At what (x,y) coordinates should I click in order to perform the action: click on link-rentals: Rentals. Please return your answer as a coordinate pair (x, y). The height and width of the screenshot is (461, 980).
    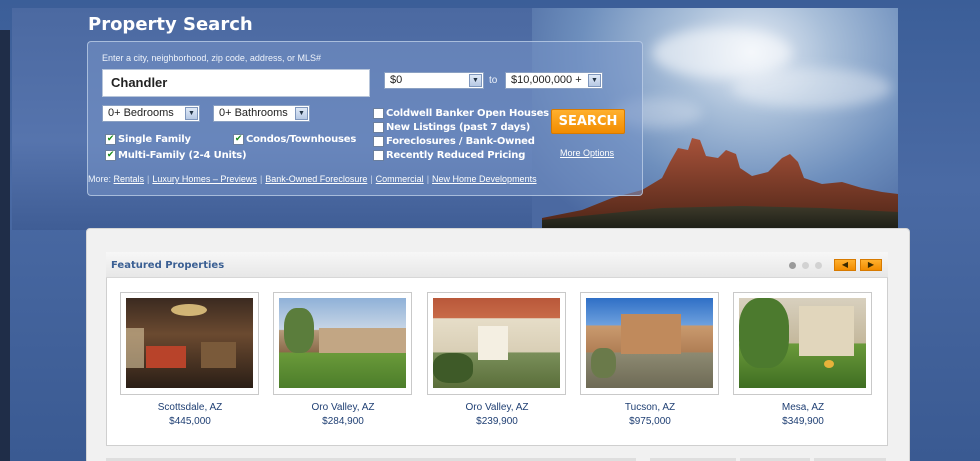
    Looking at the image, I should click on (129, 179).